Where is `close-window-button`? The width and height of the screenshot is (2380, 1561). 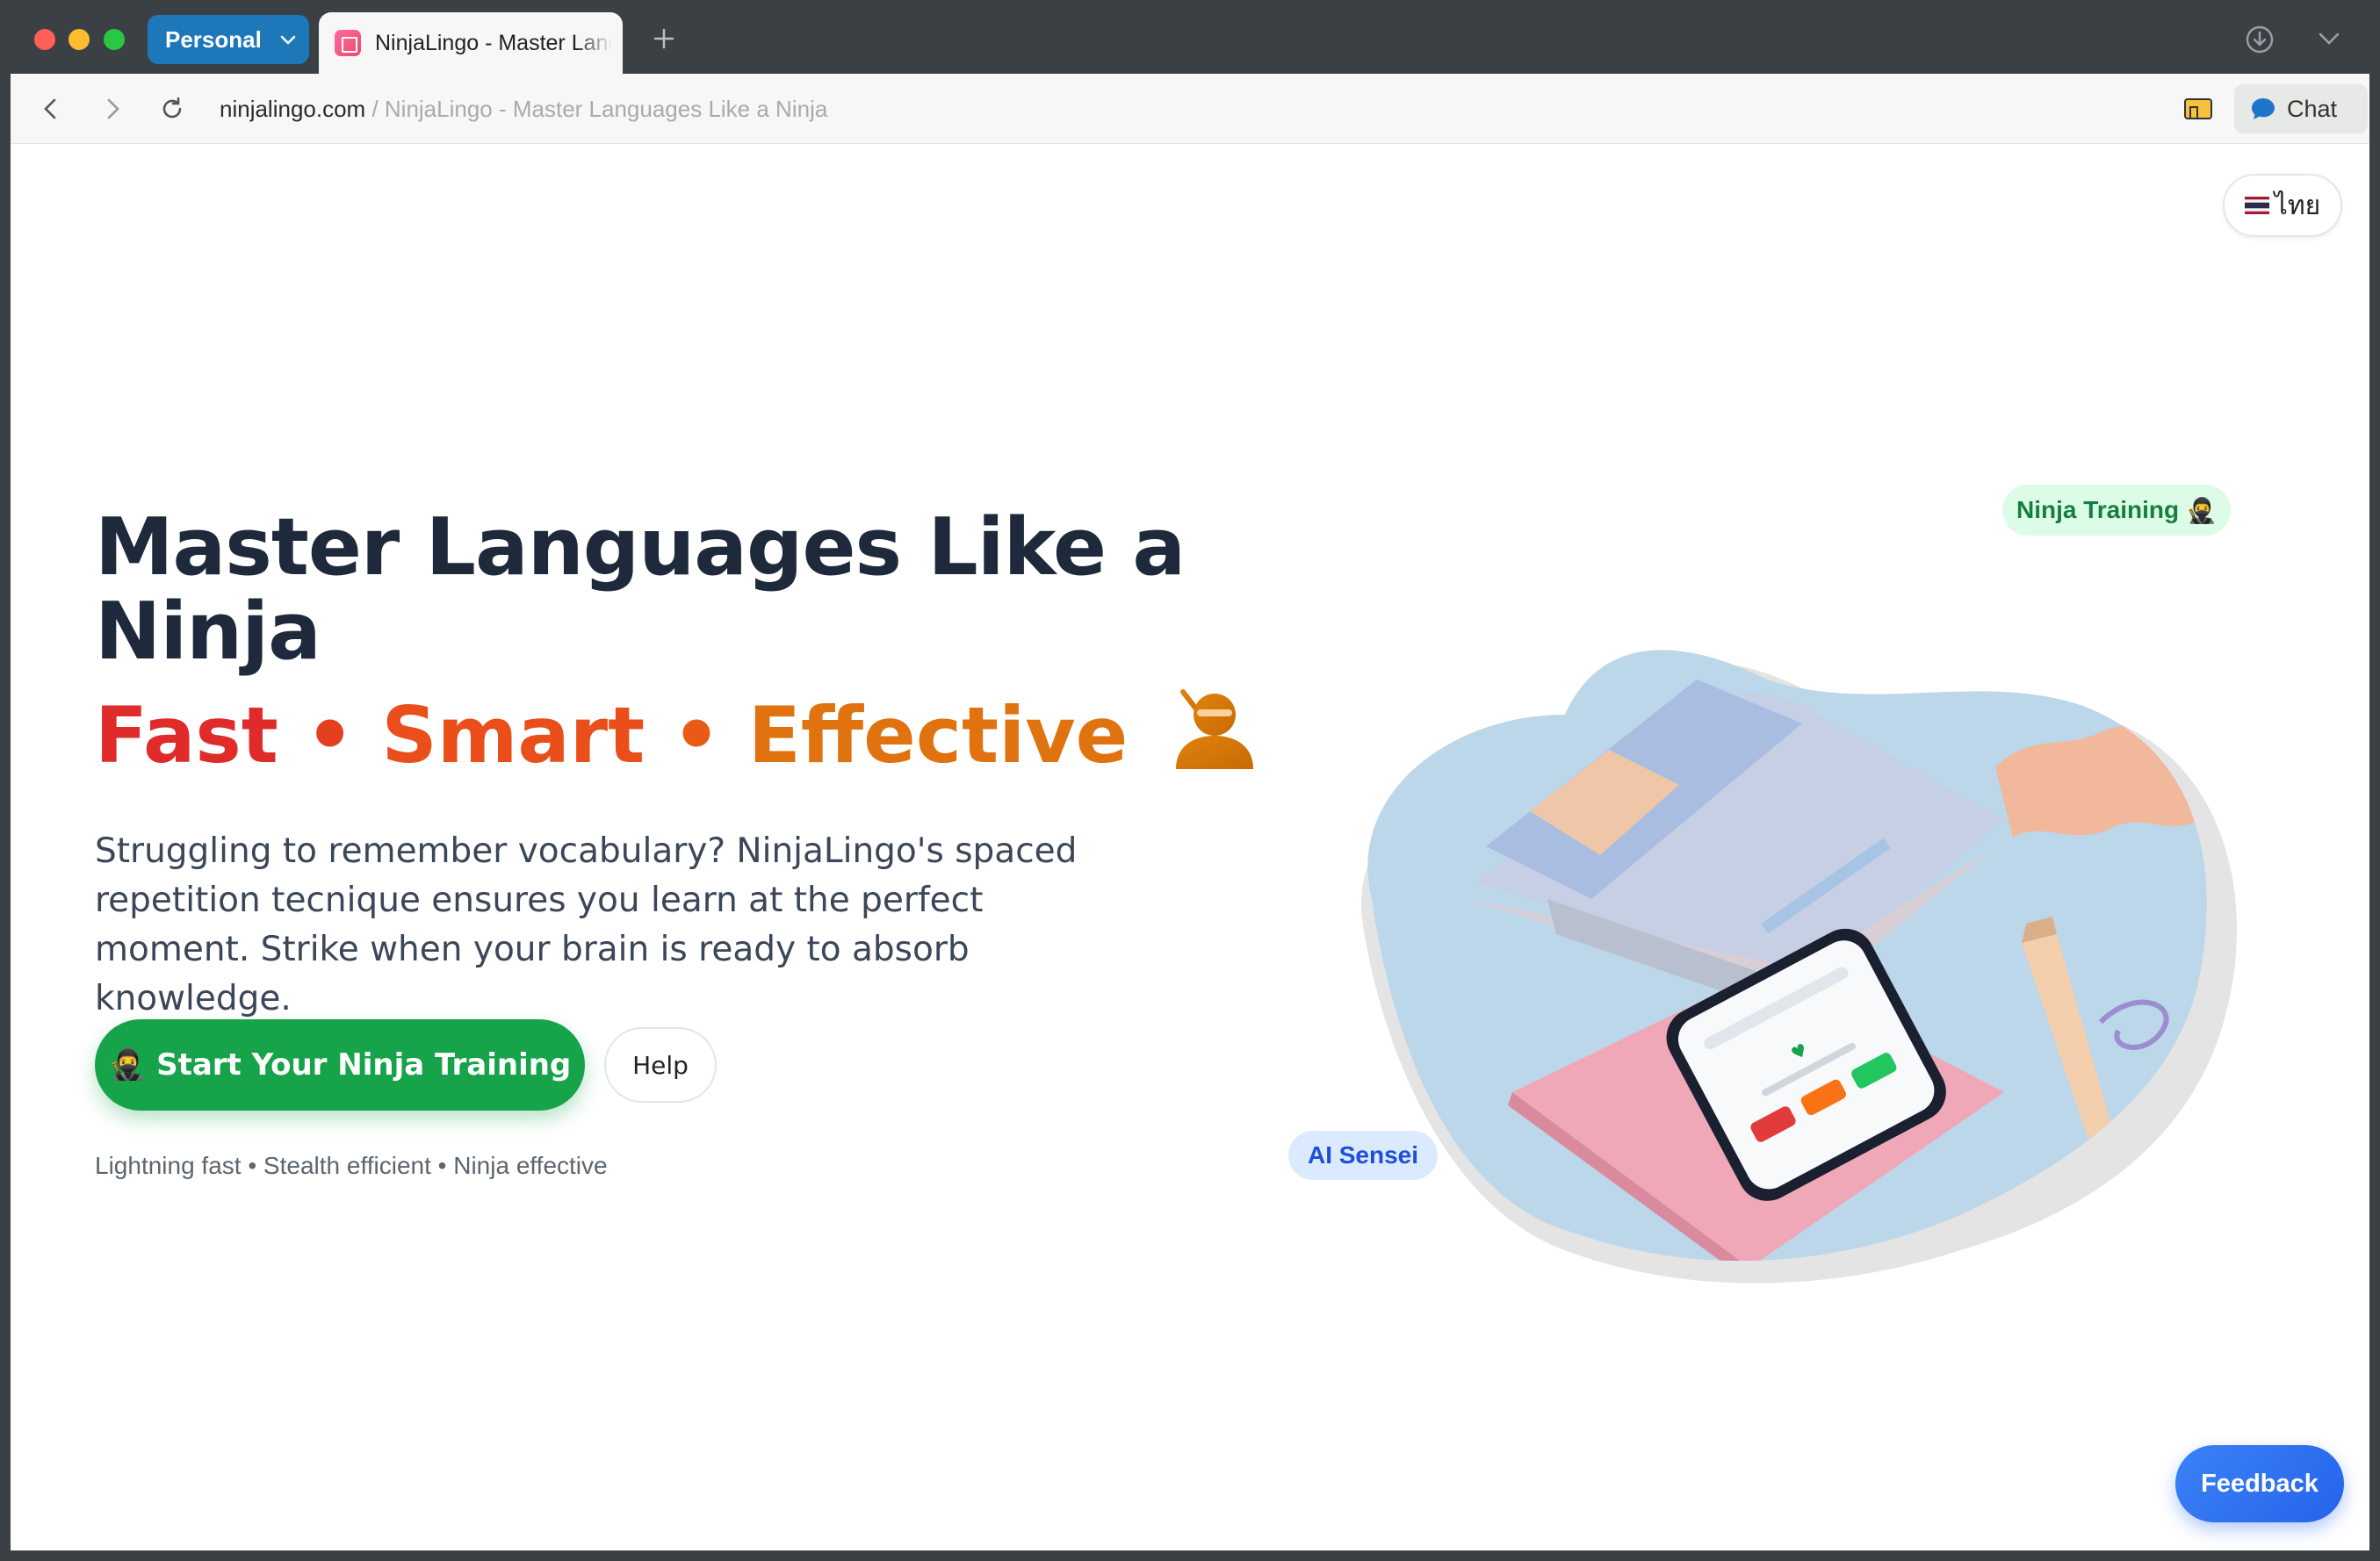 close-window-button is located at coordinates (44, 39).